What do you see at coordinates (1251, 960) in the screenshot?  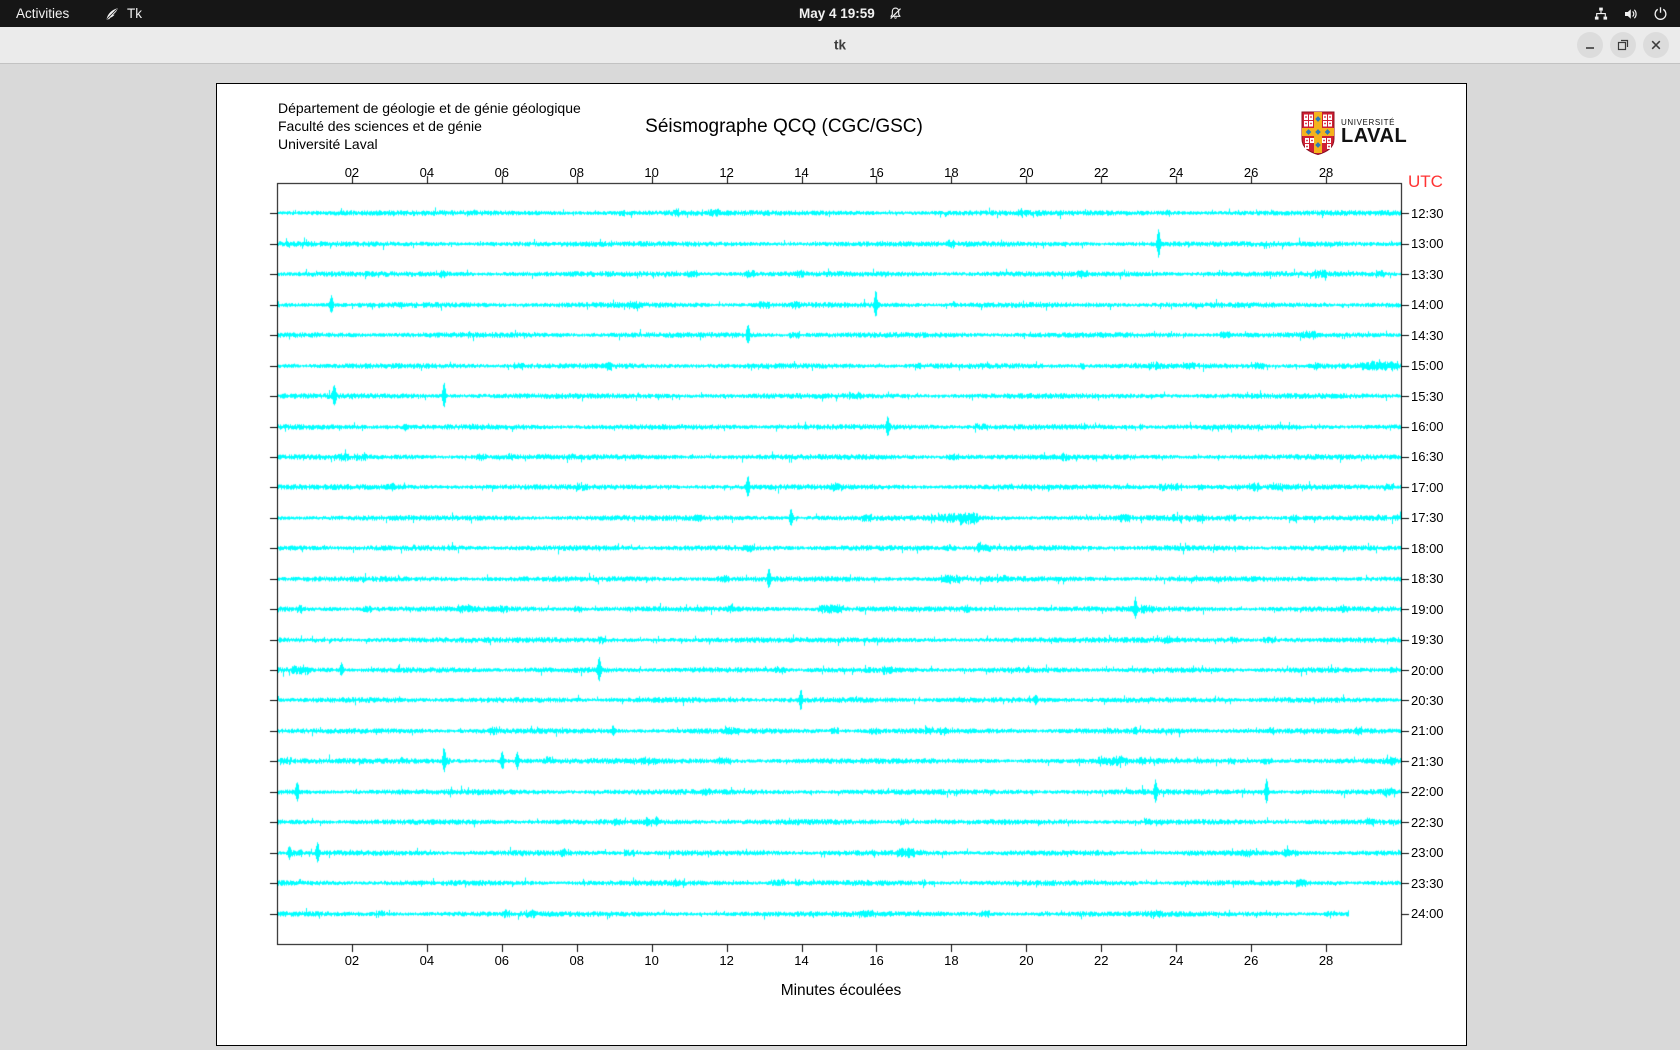 I see `x-tick-label-bottom: 26` at bounding box center [1251, 960].